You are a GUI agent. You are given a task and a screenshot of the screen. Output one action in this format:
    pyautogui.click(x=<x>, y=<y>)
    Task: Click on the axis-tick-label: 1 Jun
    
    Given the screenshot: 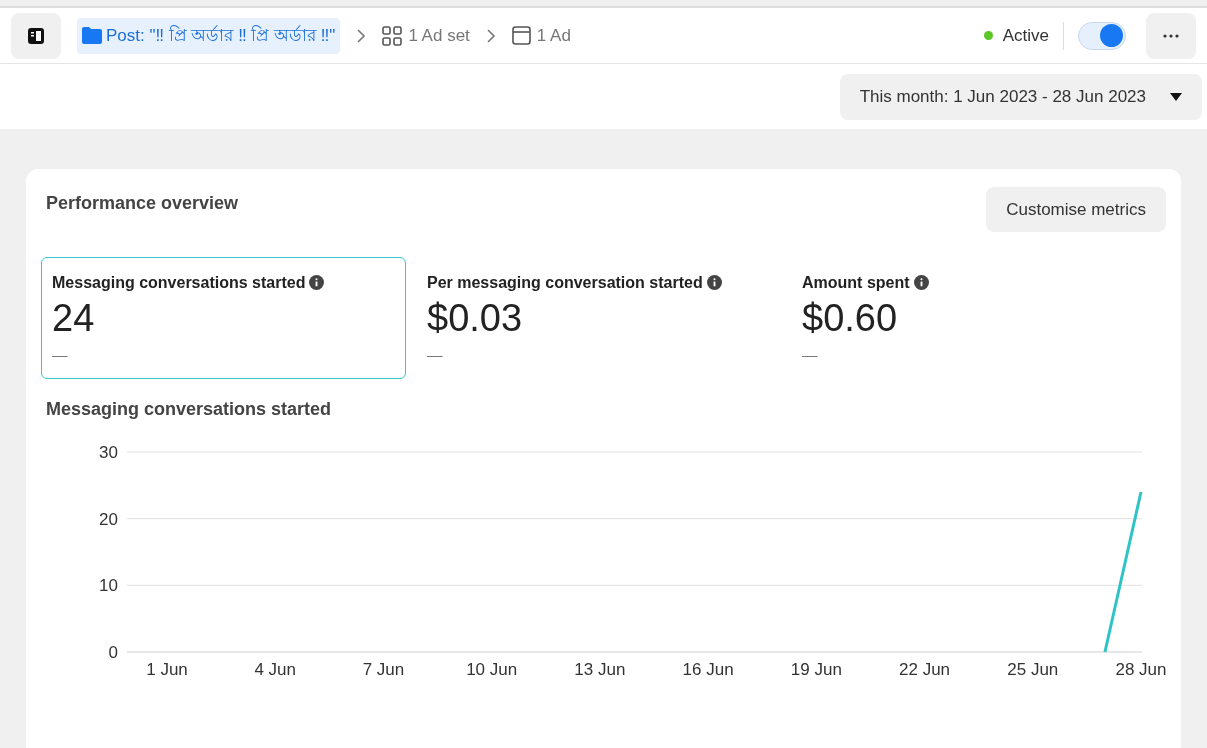 What is the action you would take?
    pyautogui.click(x=167, y=669)
    